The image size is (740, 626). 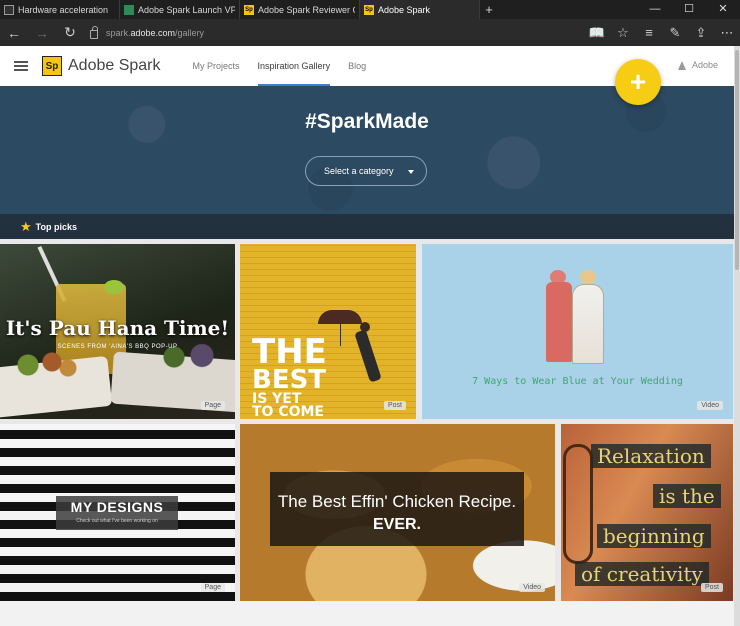 I want to click on card-title: THE BEST IS YET TO COME, so click(x=289, y=375).